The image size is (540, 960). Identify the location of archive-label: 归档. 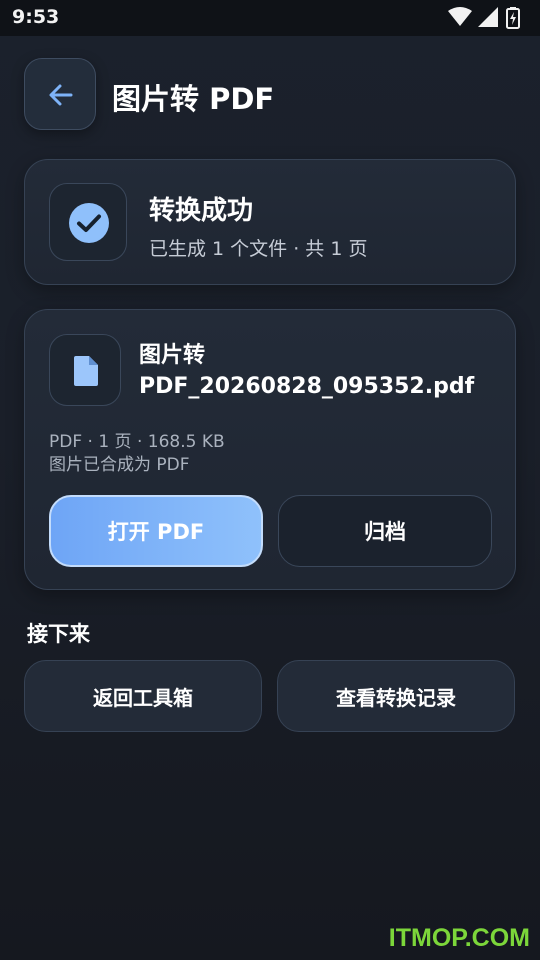
(385, 532).